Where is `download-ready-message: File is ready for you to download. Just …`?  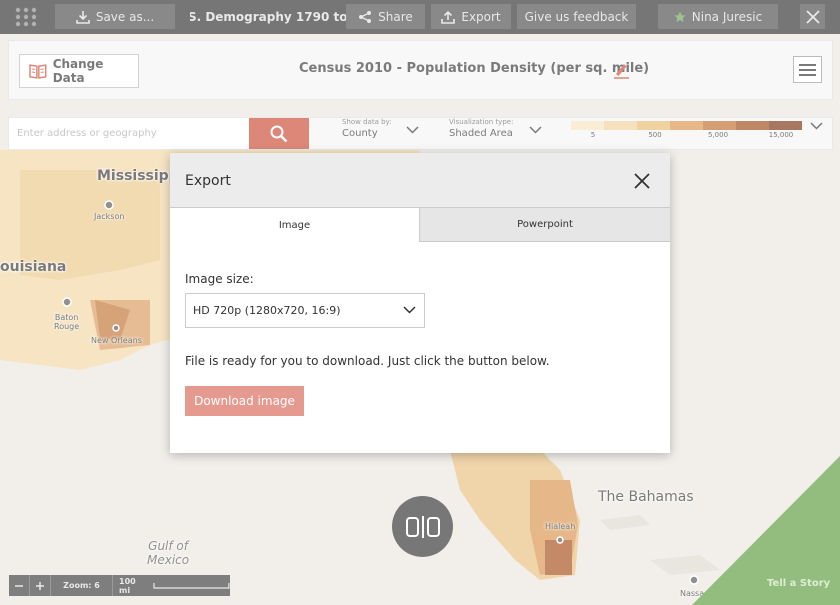 download-ready-message: File is ready for you to download. Just … is located at coordinates (367, 361).